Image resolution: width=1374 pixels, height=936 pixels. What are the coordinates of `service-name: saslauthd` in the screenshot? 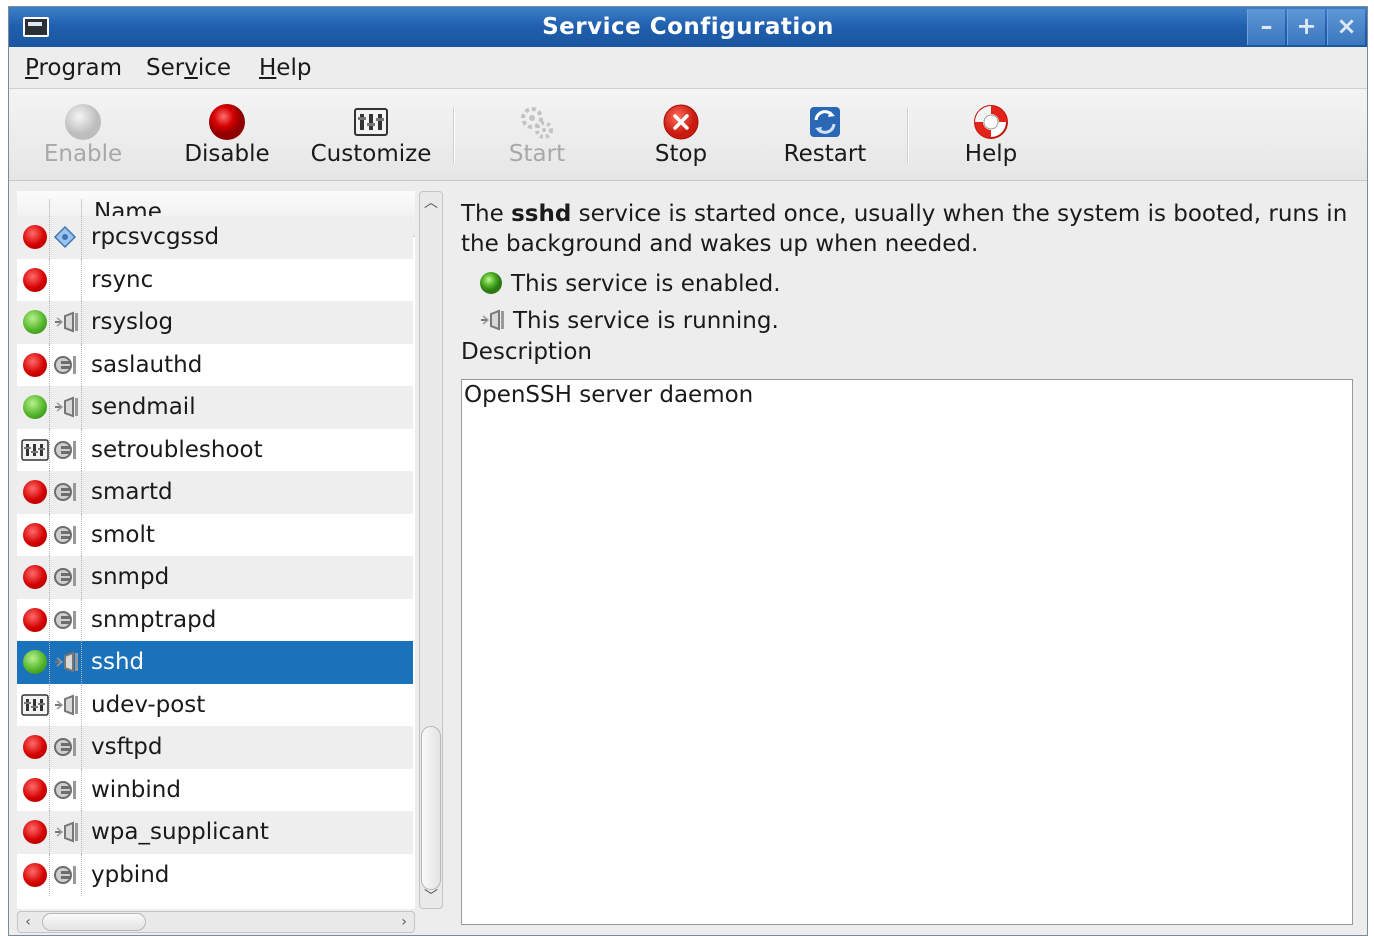 It's located at (147, 364).